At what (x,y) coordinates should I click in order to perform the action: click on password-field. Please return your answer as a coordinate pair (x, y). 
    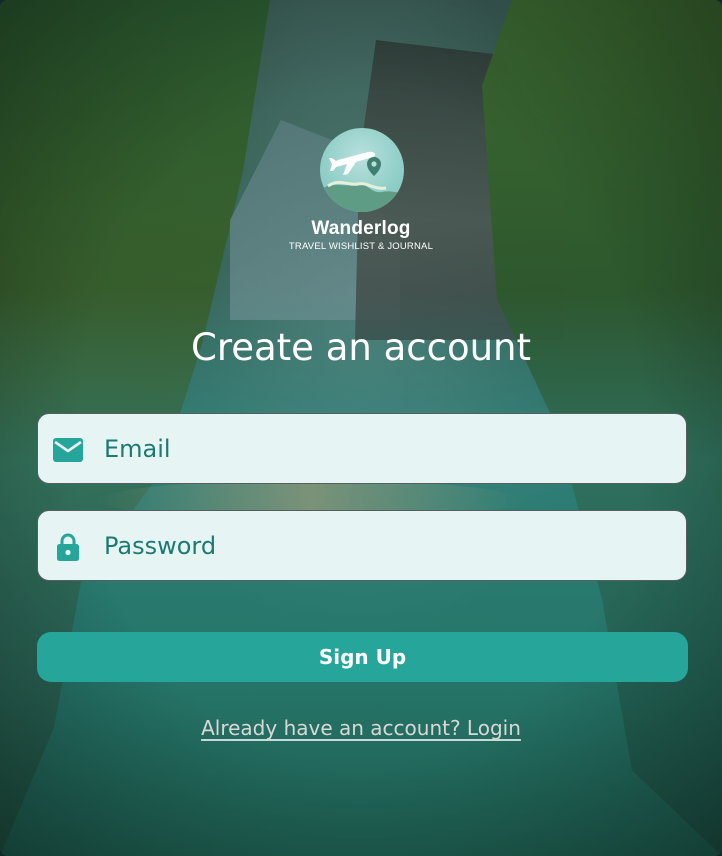
    Looking at the image, I should click on (362, 545).